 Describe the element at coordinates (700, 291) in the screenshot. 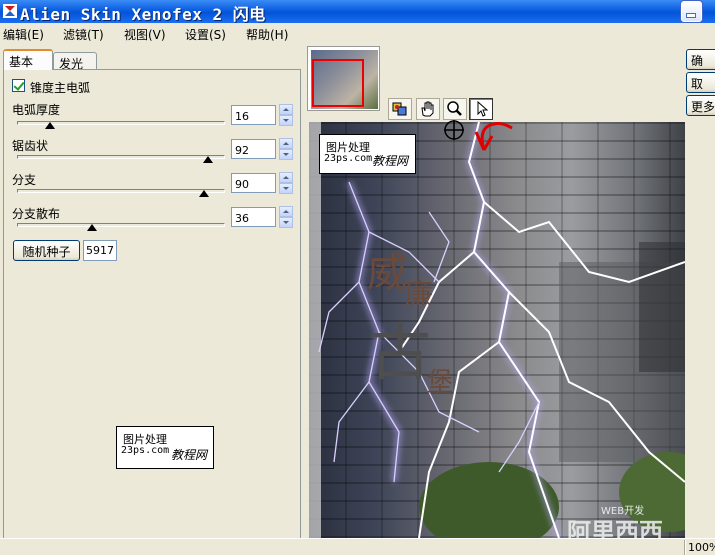

I see `dialog-buttons: 确 取 更多` at that location.